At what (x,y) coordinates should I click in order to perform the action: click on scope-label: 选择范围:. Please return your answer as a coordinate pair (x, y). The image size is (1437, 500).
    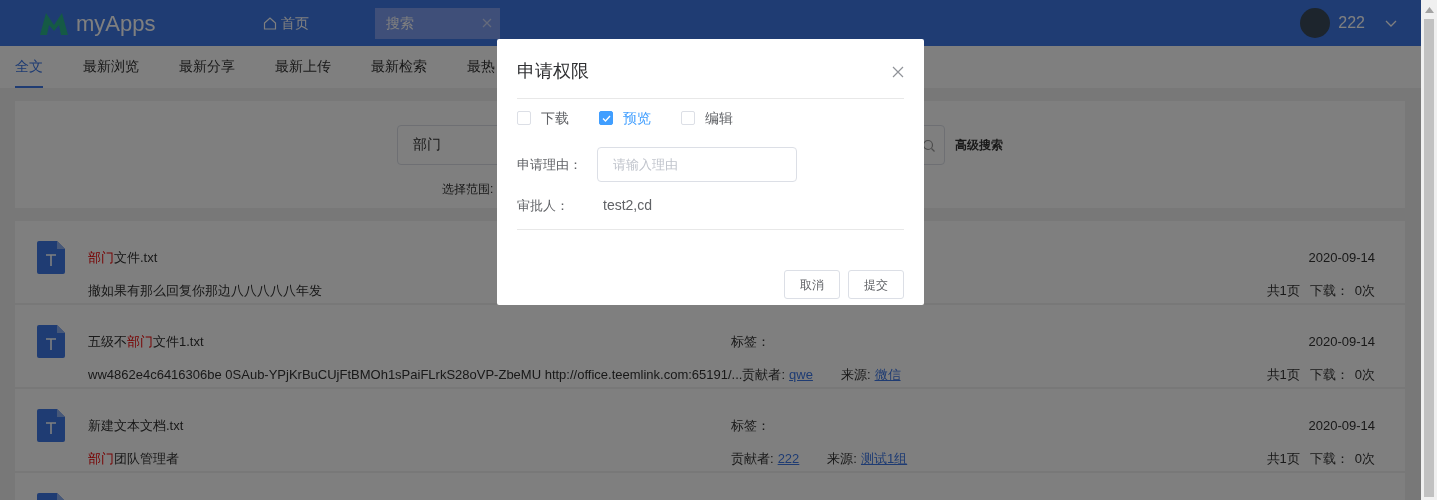
    Looking at the image, I should click on (468, 189).